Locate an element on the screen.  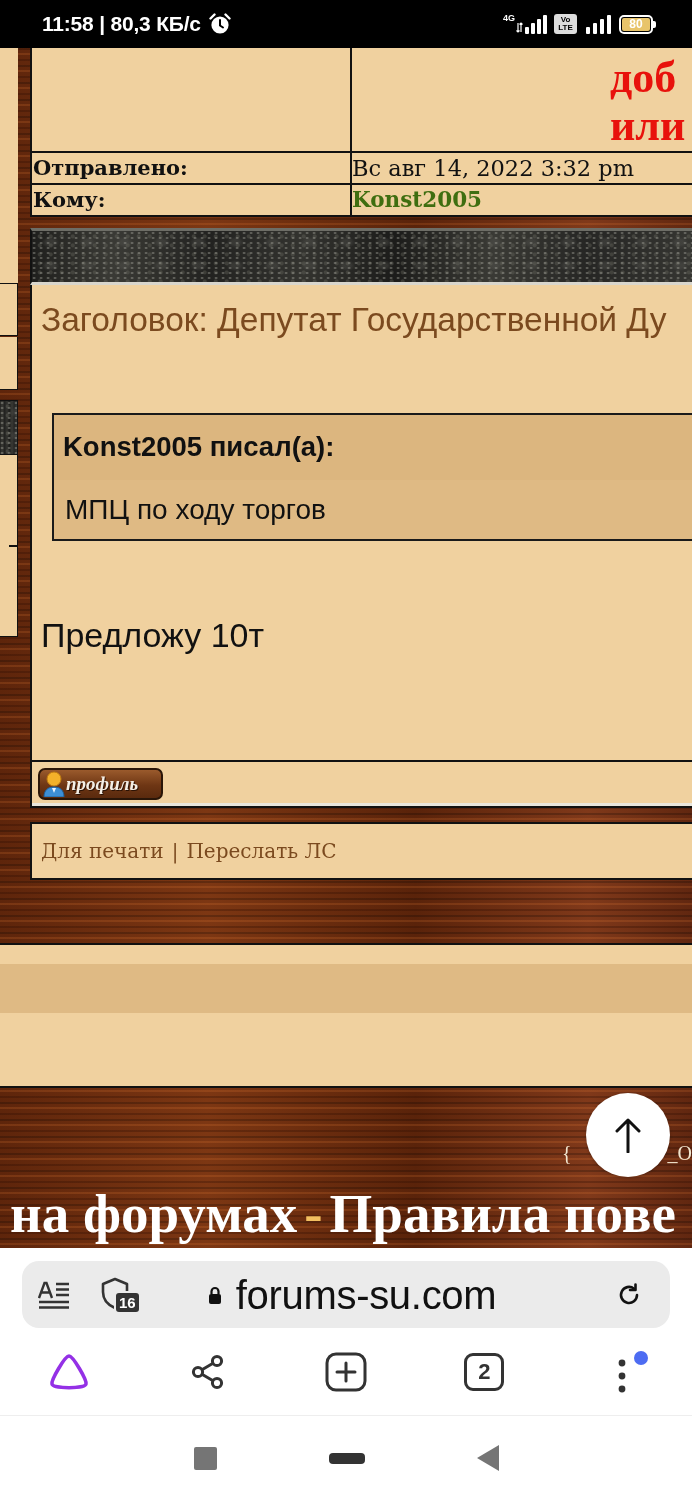
tabs-button: 2 is located at coordinates (484, 1371).